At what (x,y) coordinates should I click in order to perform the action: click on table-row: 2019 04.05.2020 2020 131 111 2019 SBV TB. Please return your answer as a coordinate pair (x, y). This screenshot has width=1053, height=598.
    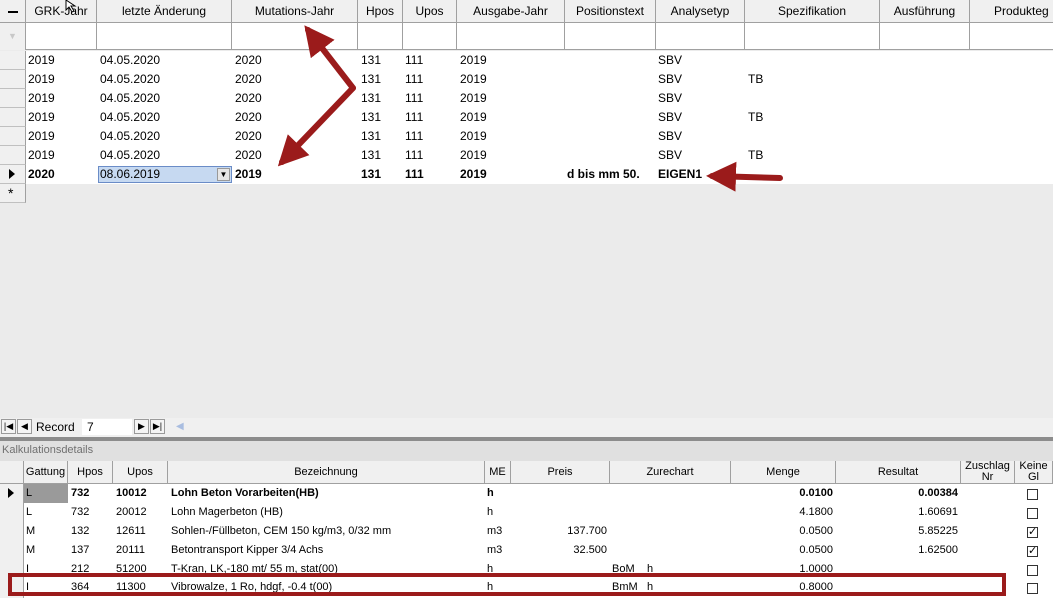
    Looking at the image, I should click on (539, 155).